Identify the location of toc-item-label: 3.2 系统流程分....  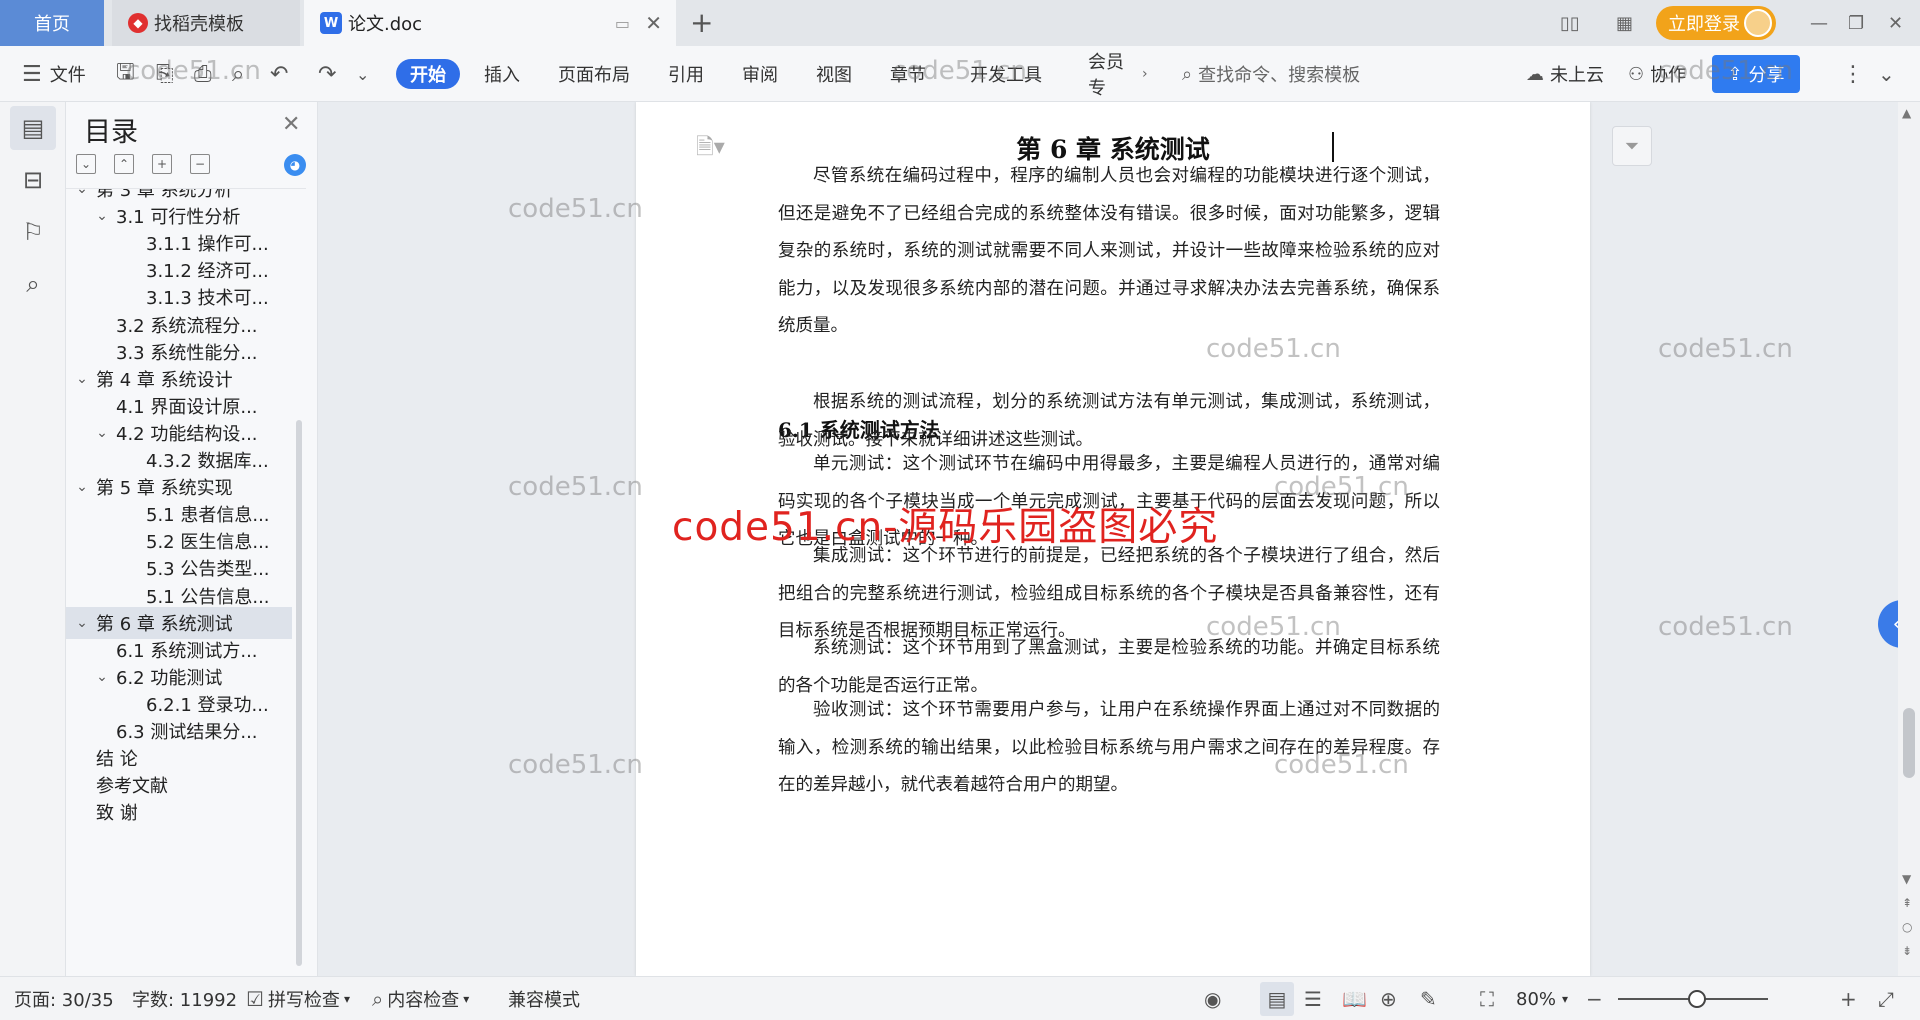
(187, 326).